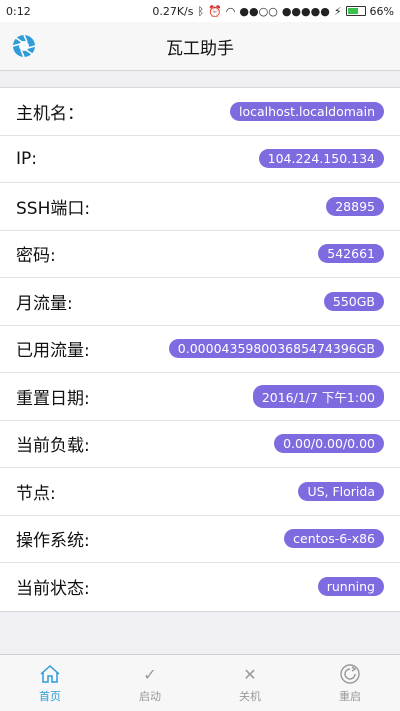 Image resolution: width=400 pixels, height=711 pixels. Describe the element at coordinates (53, 398) in the screenshot. I see `row-label: 重置日期:` at that location.